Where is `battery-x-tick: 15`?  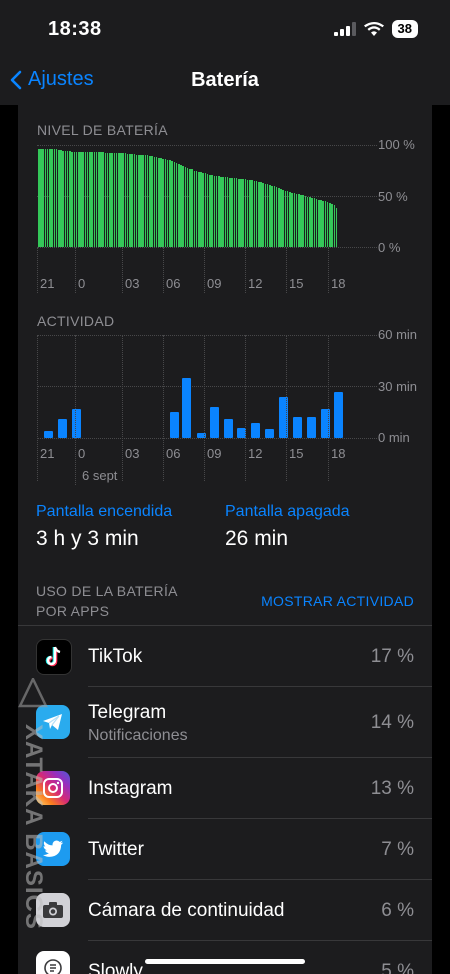 battery-x-tick: 15 is located at coordinates (296, 283).